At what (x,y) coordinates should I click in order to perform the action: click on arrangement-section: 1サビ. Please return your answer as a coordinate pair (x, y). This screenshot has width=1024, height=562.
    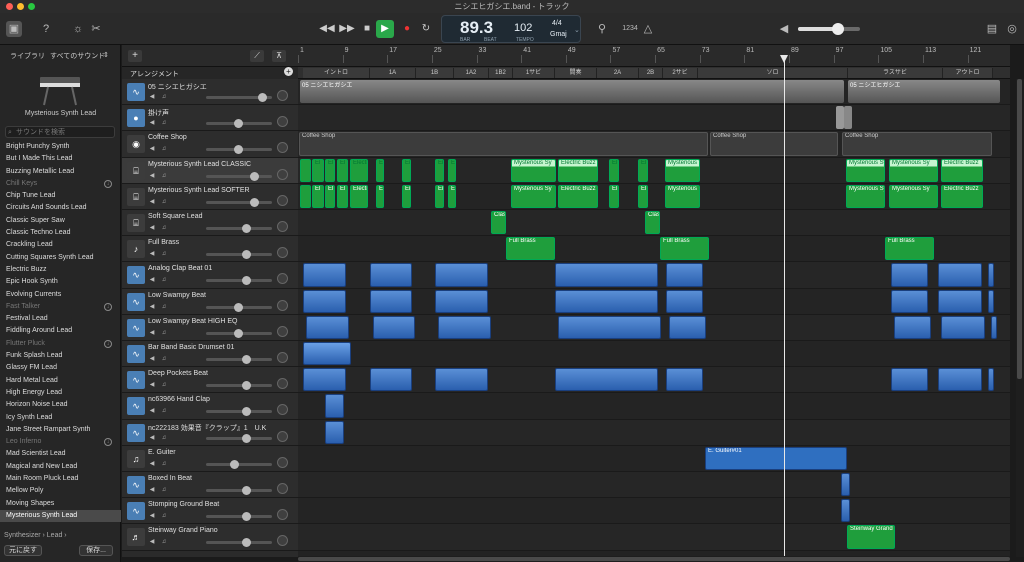
    Looking at the image, I should click on (534, 73).